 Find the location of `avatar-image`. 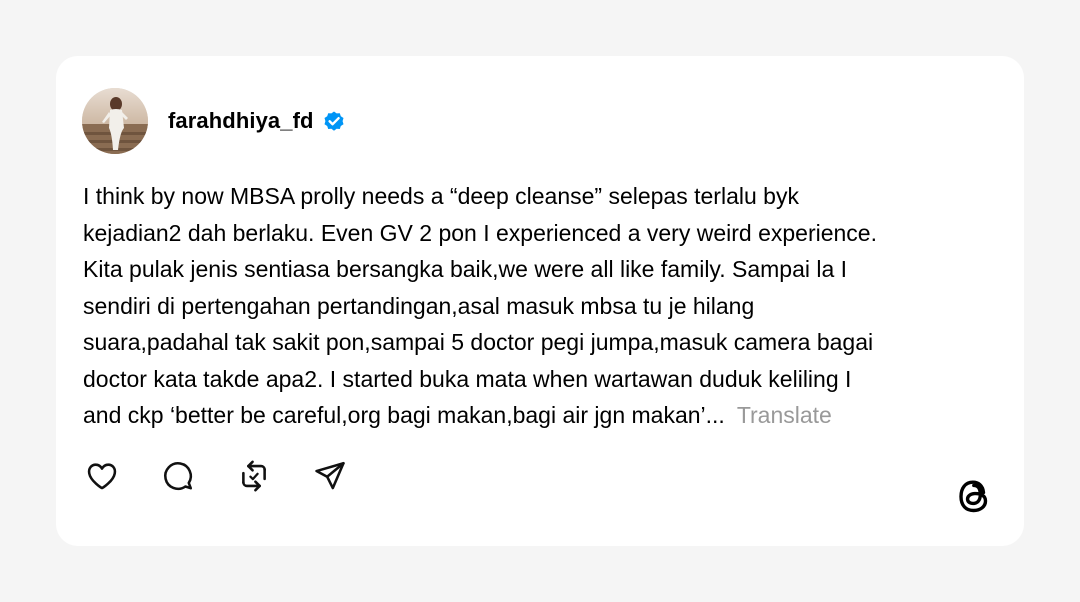

avatar-image is located at coordinates (115, 121).